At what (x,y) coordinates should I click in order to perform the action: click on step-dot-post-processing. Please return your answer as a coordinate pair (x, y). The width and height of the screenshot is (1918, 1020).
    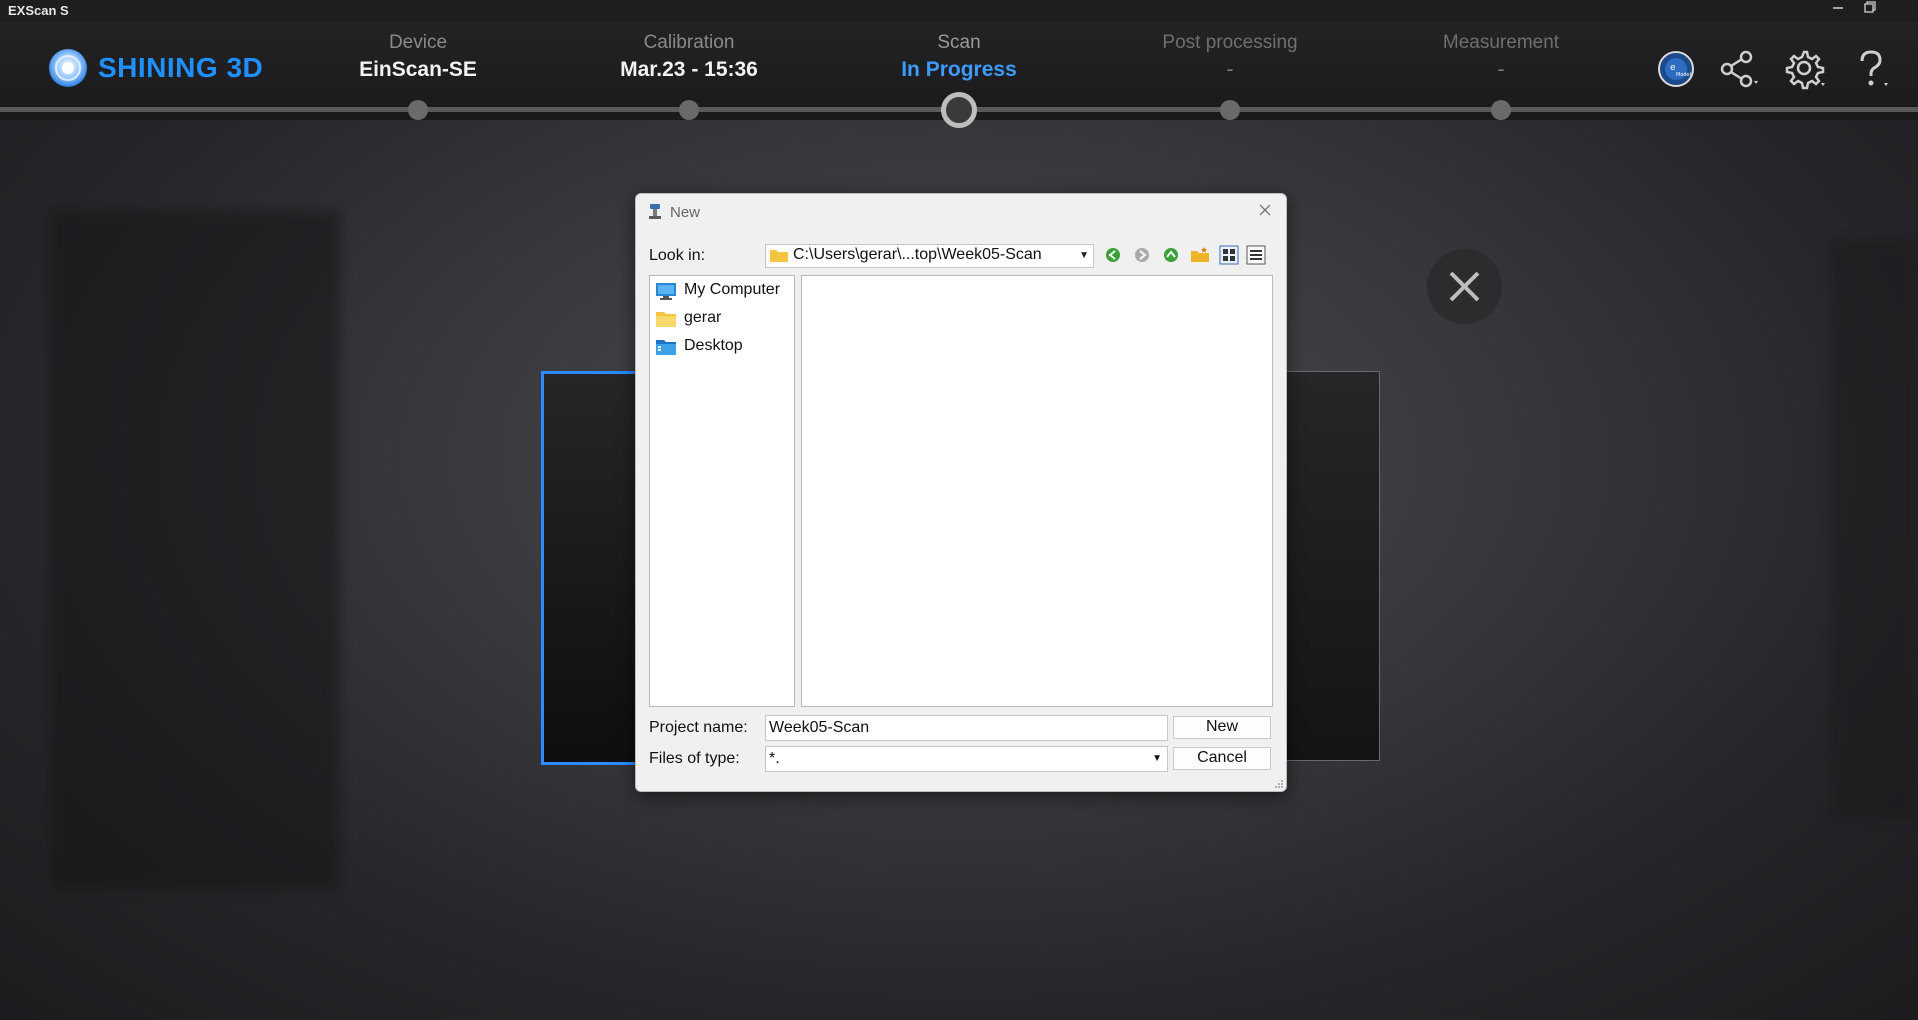
    Looking at the image, I should click on (1230, 110).